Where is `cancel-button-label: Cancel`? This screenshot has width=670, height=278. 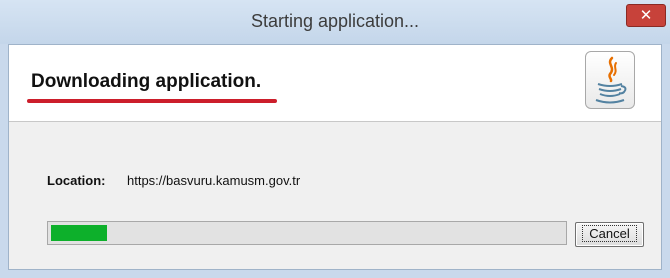
cancel-button-label: Cancel is located at coordinates (609, 233).